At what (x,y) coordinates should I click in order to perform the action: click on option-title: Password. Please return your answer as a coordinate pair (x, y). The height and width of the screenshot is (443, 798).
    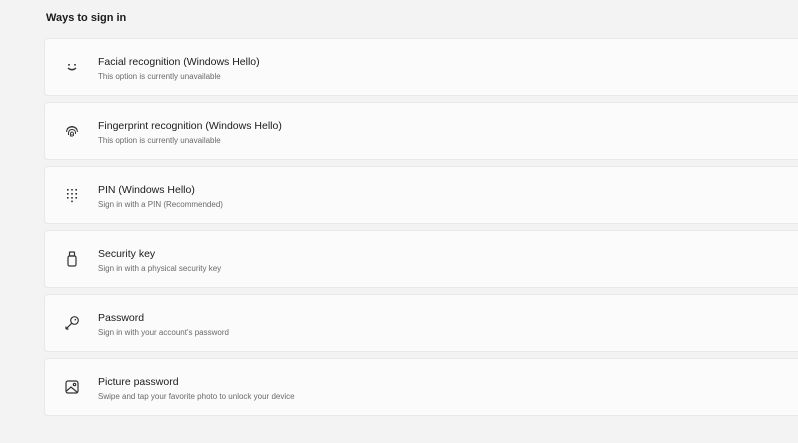
    Looking at the image, I should click on (121, 318).